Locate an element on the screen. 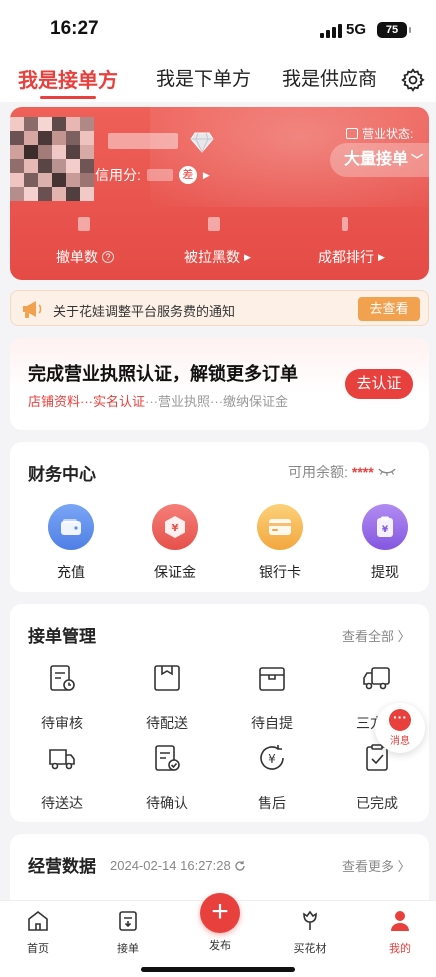  wallet-icon is located at coordinates (71, 527).